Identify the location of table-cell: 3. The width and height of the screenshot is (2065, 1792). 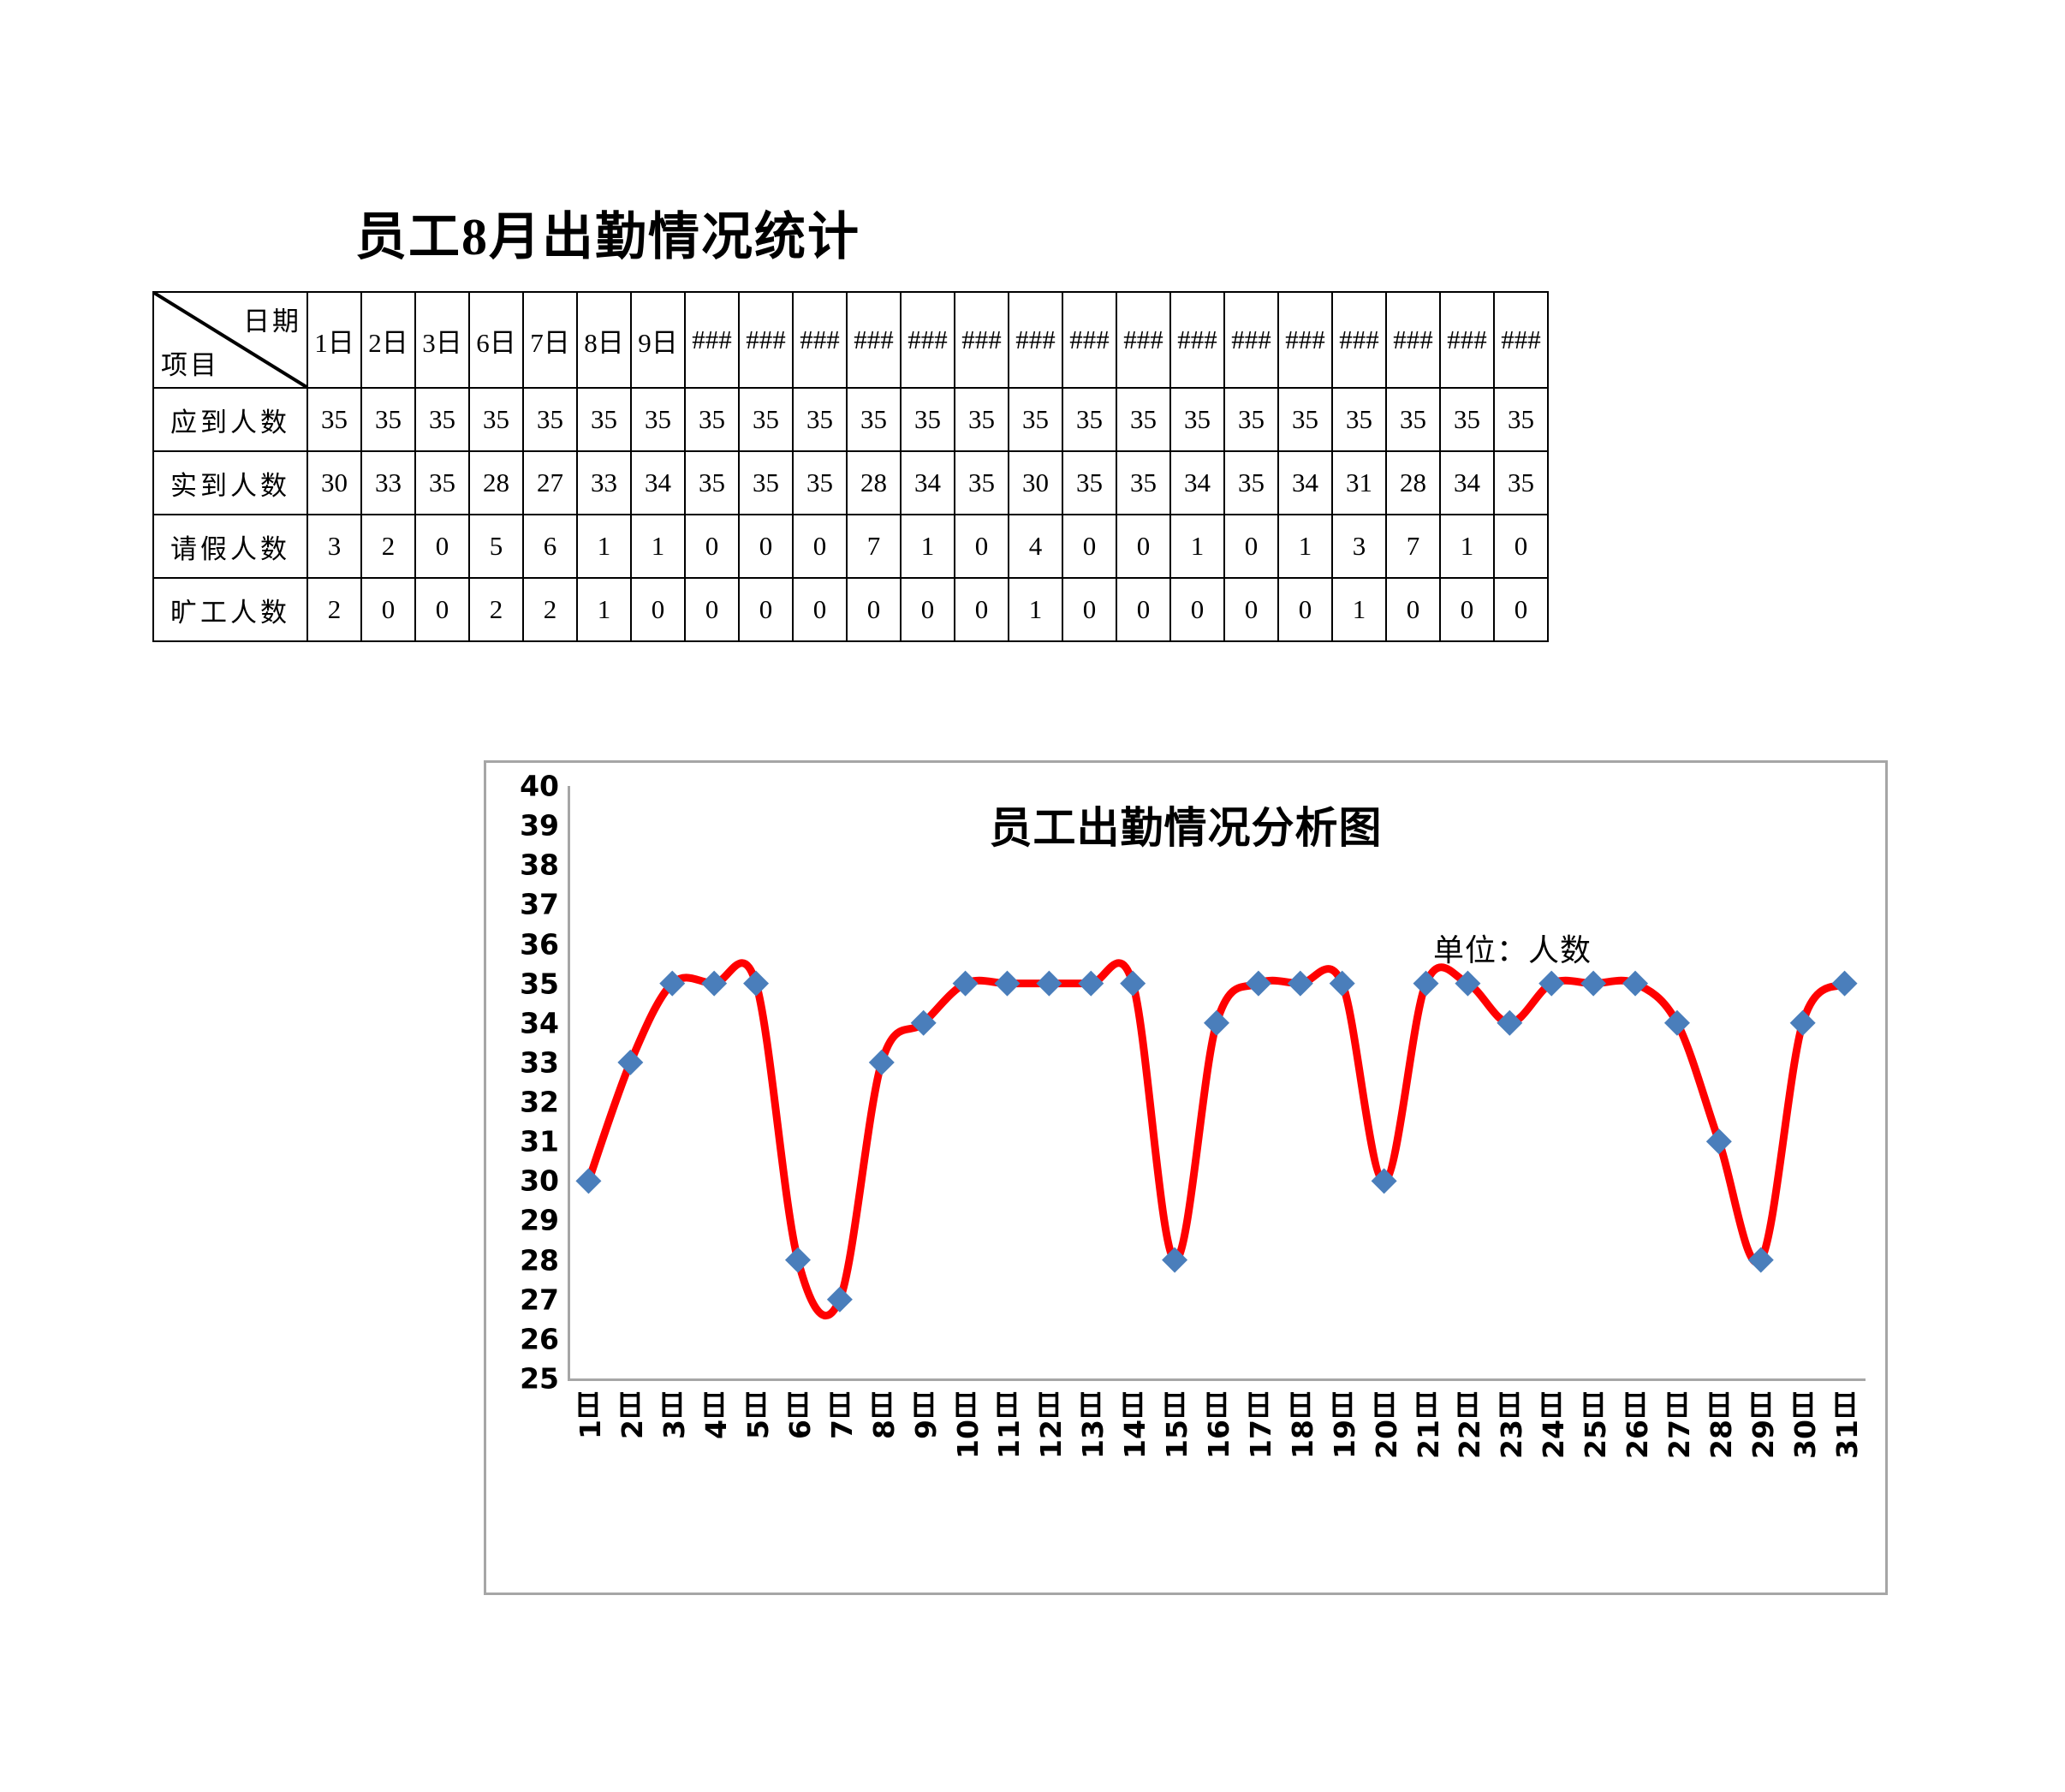
(1359, 546).